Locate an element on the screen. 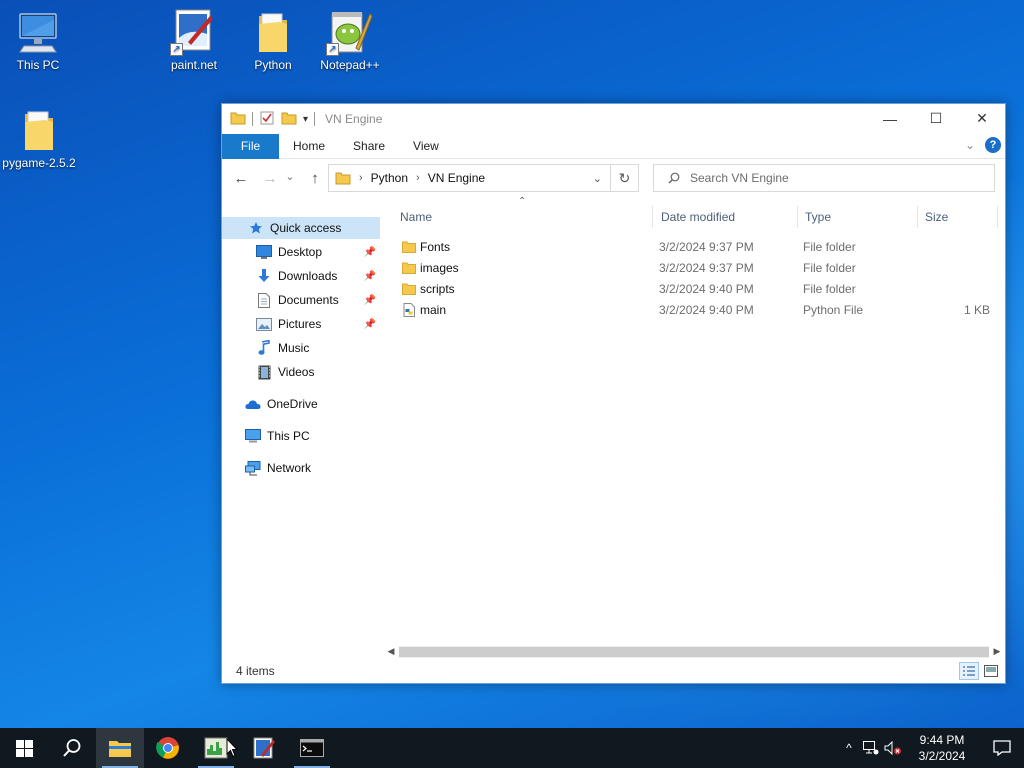 This screenshot has width=1024, height=768. ribbon-right-controls: ⌄ ? is located at coordinates (983, 145).